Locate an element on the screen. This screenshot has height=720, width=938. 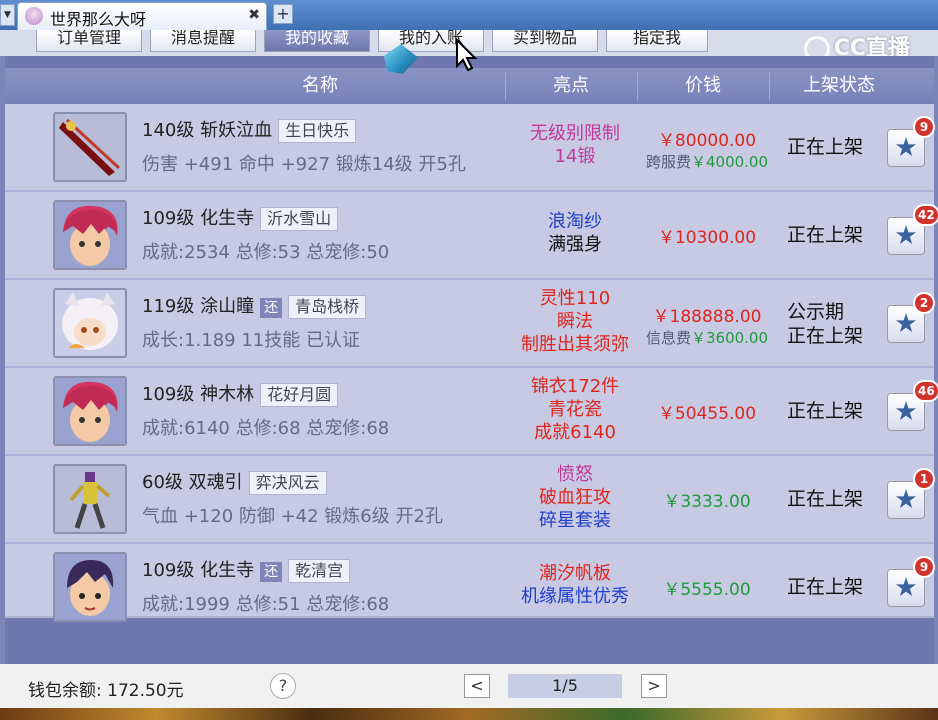
order-management-button: 订单管理 is located at coordinates (89, 41).